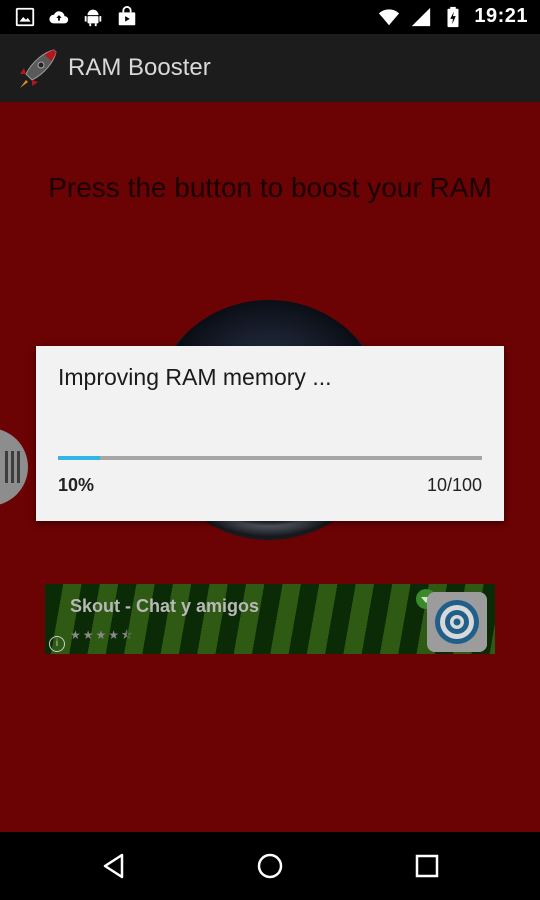 The width and height of the screenshot is (540, 900). I want to click on progress-count: 10/100, so click(454, 485).